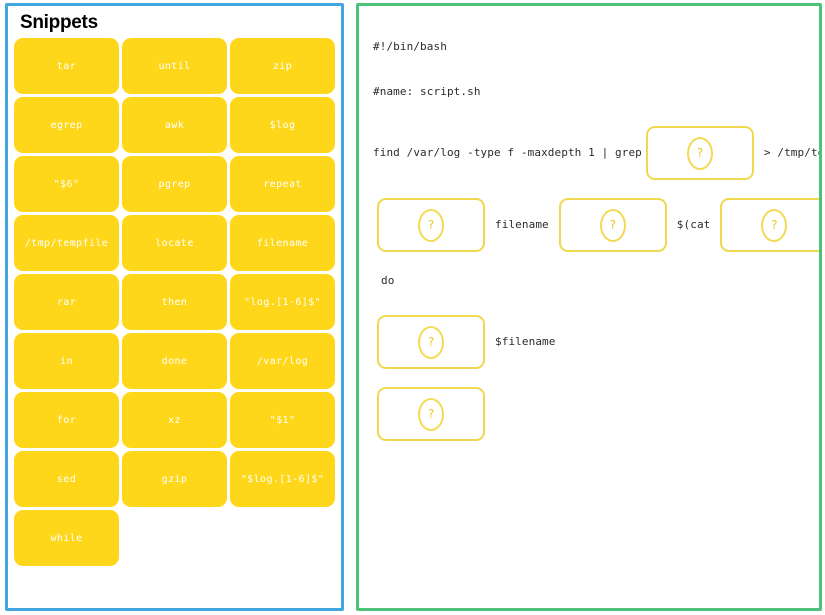  What do you see at coordinates (596, 92) in the screenshot?
I see `code-line-name-comment: #name: script.sh` at bounding box center [596, 92].